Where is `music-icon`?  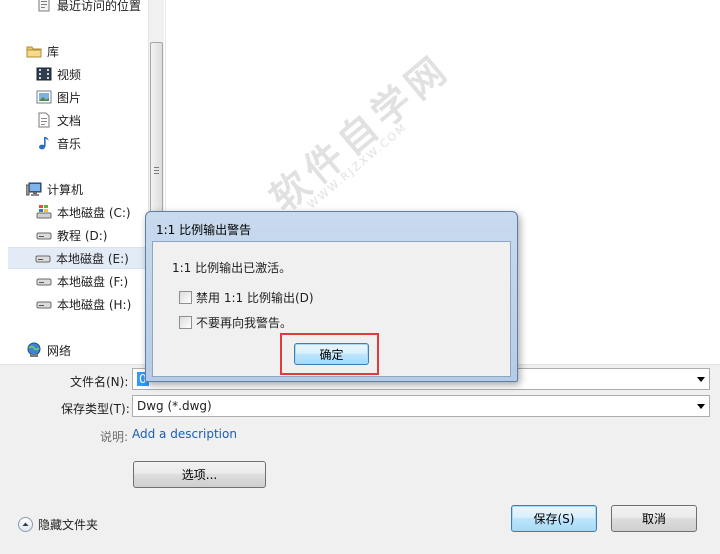 music-icon is located at coordinates (44, 143).